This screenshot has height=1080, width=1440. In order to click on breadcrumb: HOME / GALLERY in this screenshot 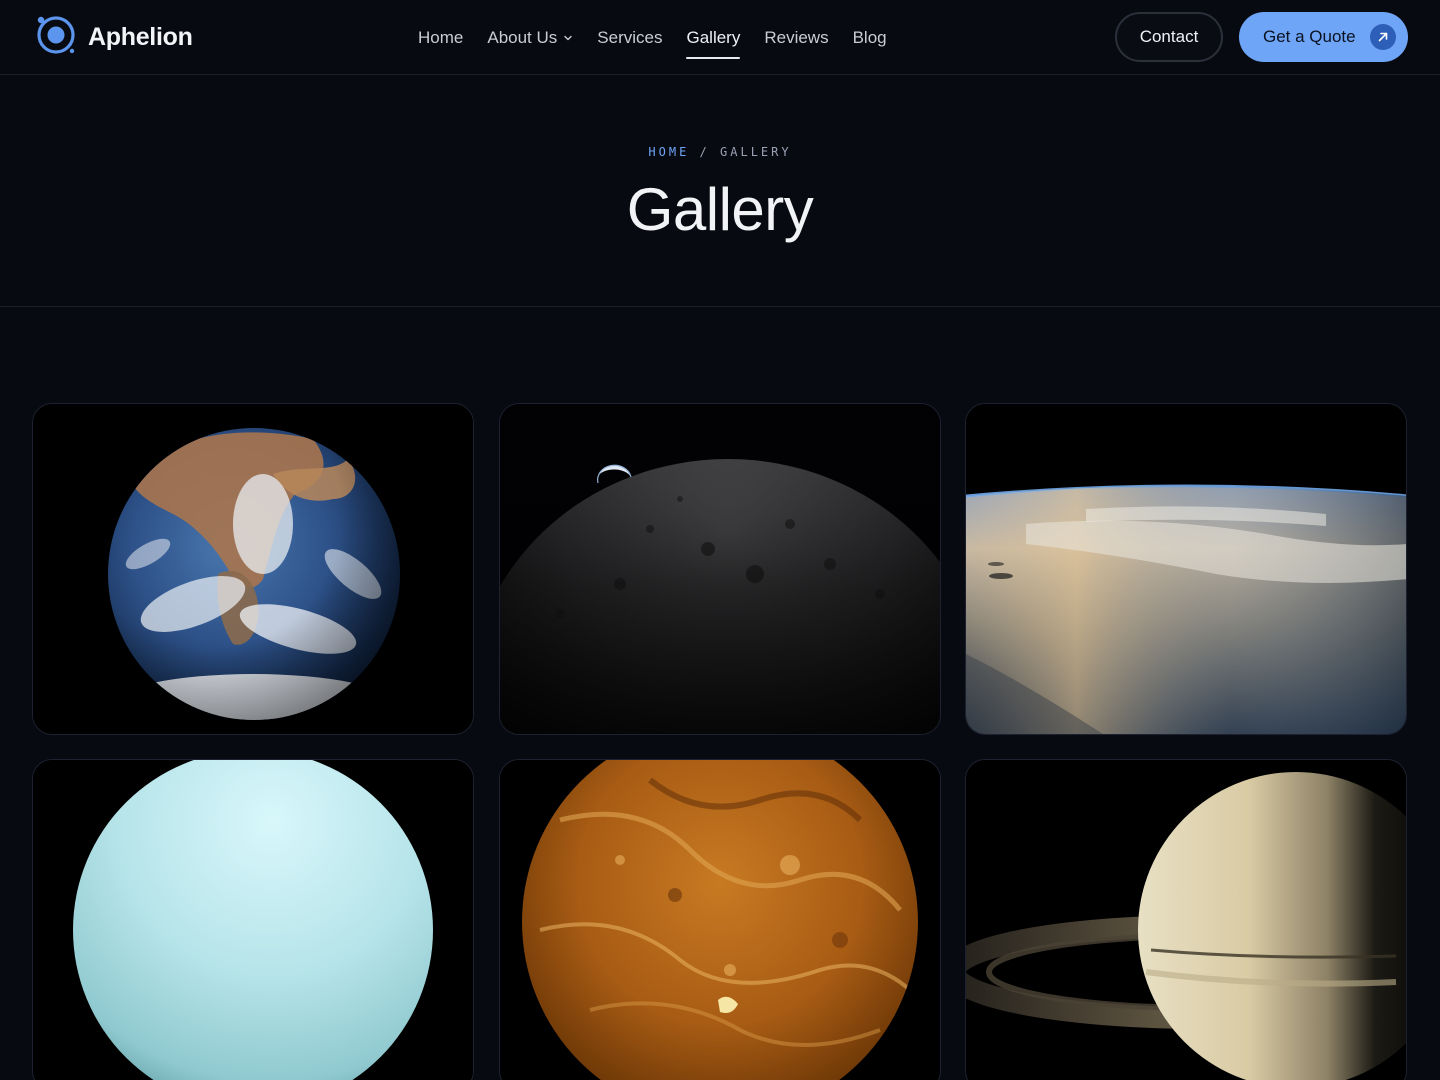, I will do `click(720, 152)`.